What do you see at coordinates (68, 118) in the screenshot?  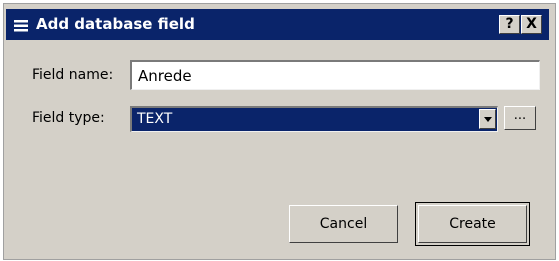 I see `field-type-label: Field type:` at bounding box center [68, 118].